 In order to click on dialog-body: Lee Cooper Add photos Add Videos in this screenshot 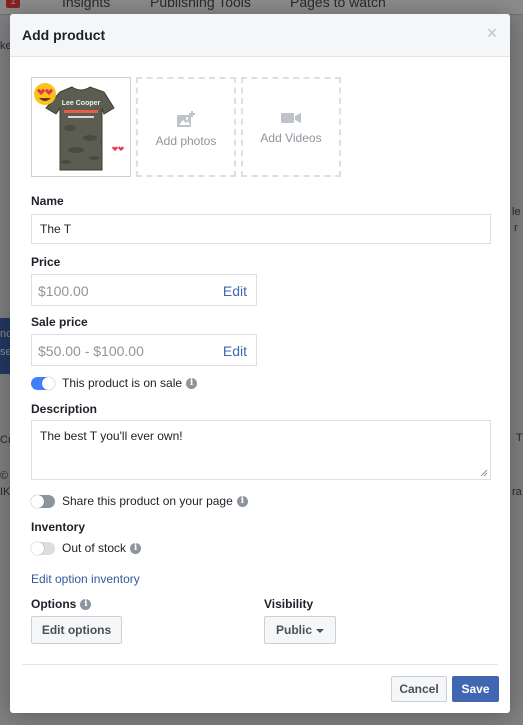, I will do `click(261, 127)`.